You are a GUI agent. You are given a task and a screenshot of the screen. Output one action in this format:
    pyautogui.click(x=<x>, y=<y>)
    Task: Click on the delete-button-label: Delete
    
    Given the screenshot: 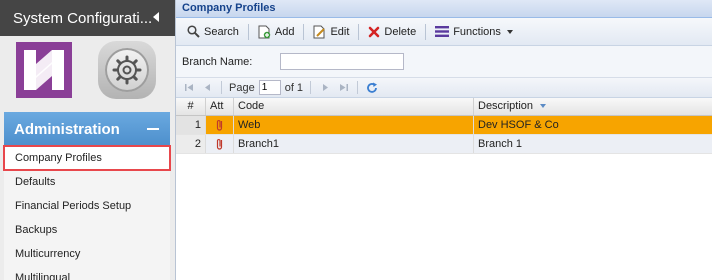 What is the action you would take?
    pyautogui.click(x=400, y=31)
    